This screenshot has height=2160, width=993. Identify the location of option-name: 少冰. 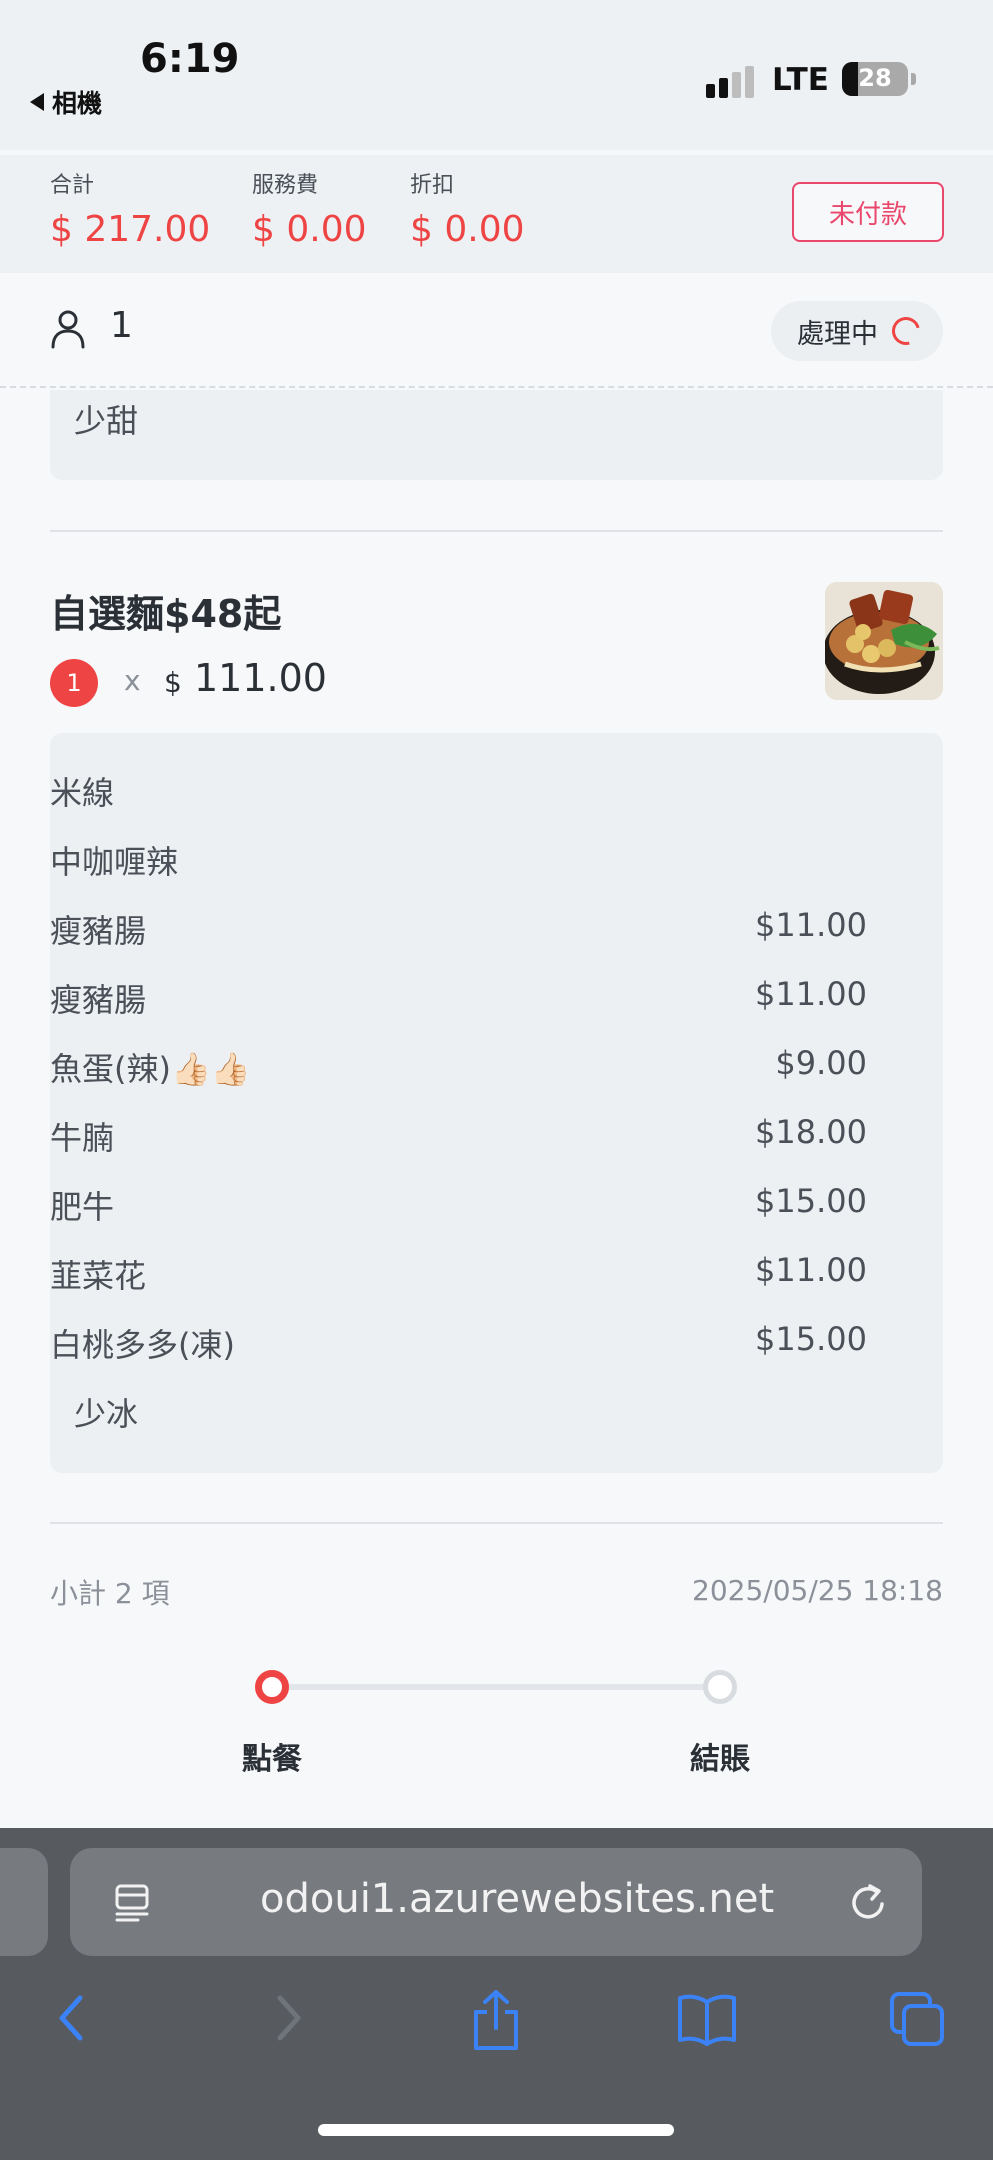
(106, 1414).